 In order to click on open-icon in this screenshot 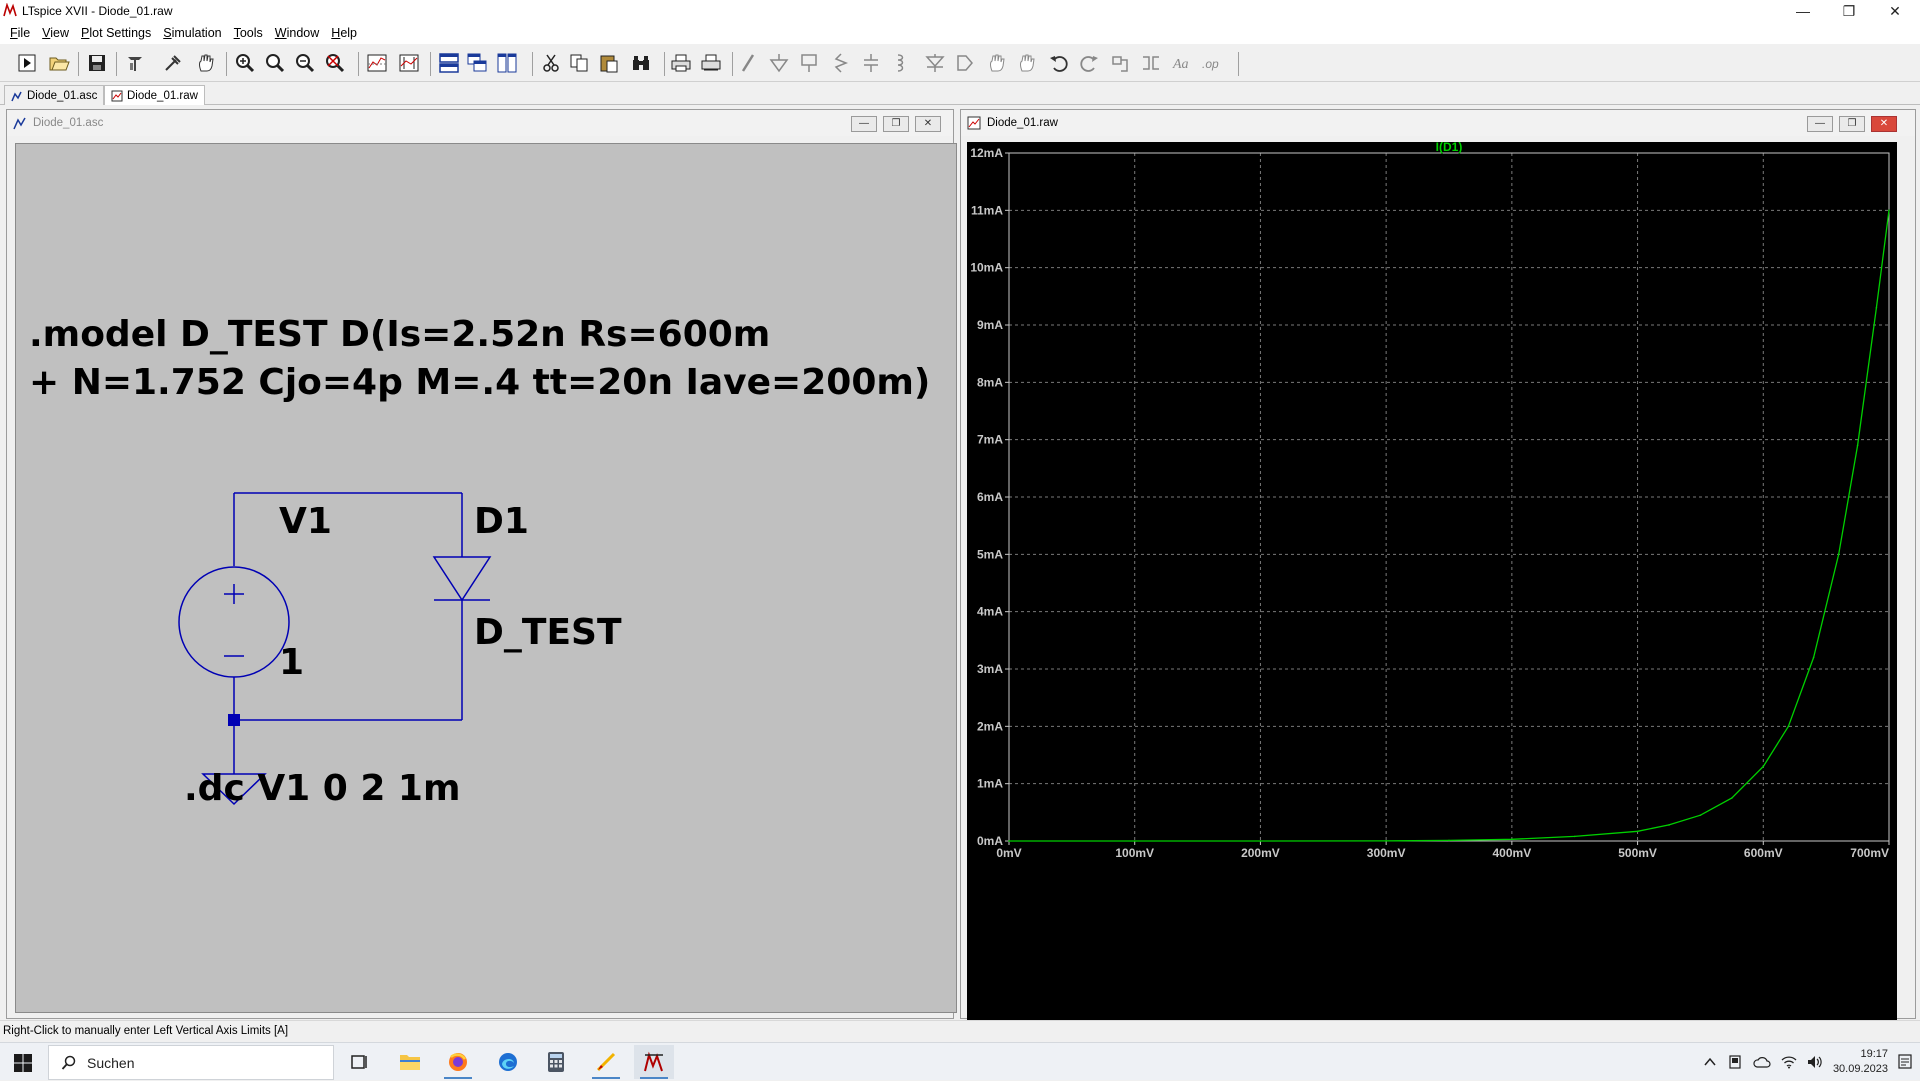, I will do `click(59, 63)`.